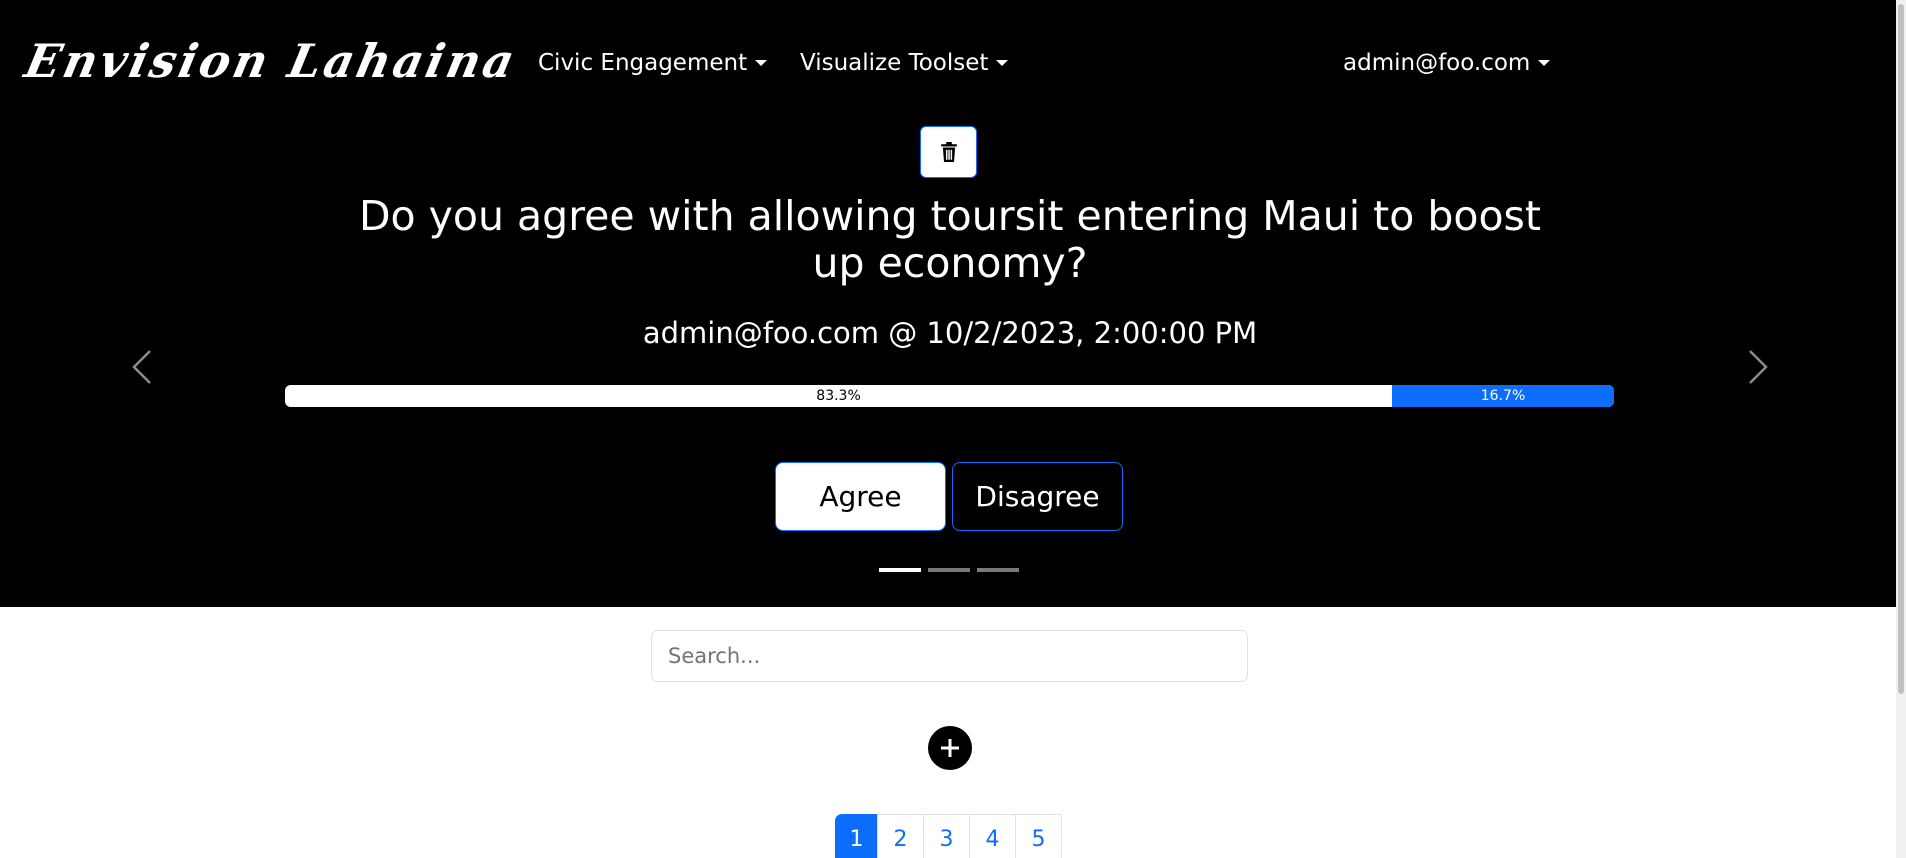 The width and height of the screenshot is (1906, 858). What do you see at coordinates (1503, 396) in the screenshot?
I see `disagree-progress-segment: 16.7%` at bounding box center [1503, 396].